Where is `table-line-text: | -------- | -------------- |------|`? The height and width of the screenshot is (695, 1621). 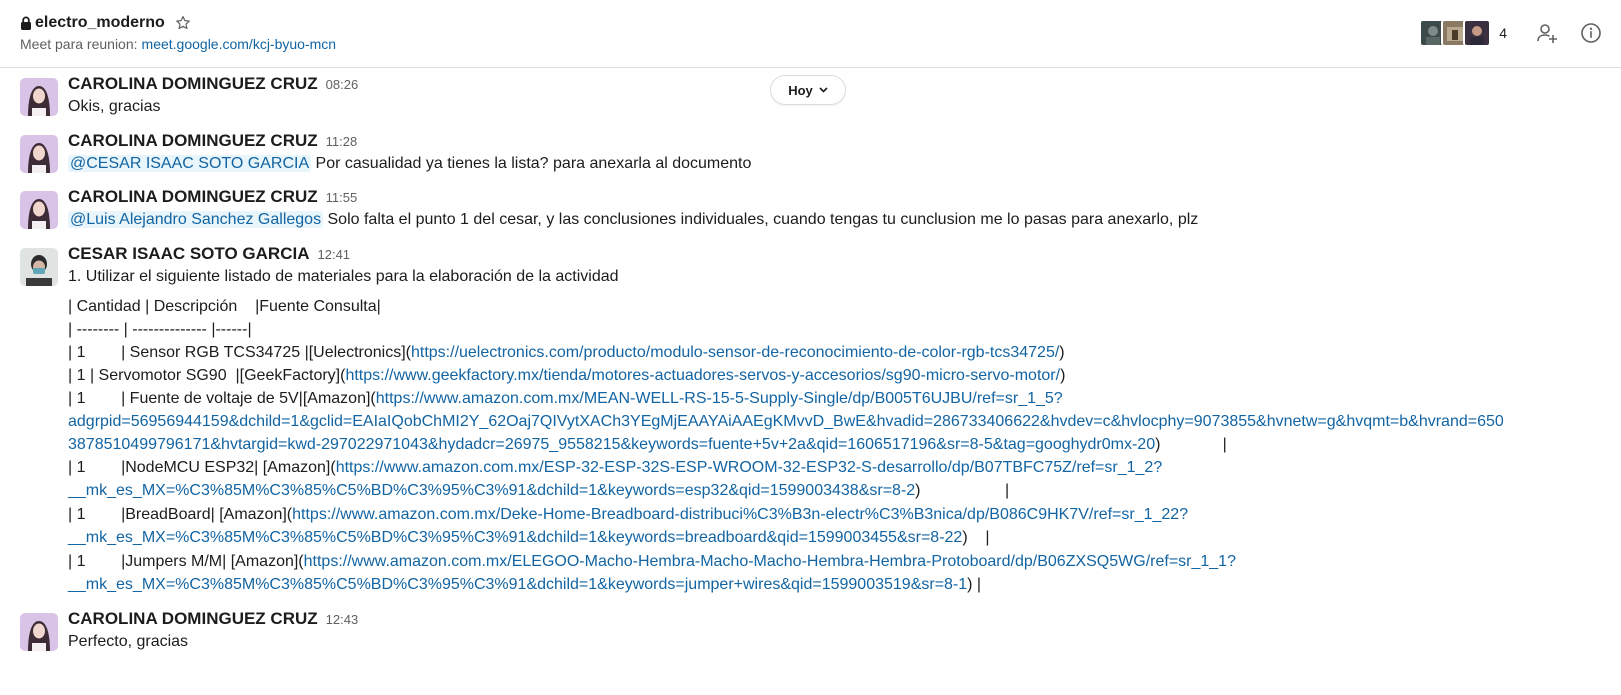 table-line-text: | -------- | -------------- |------| is located at coordinates (160, 329).